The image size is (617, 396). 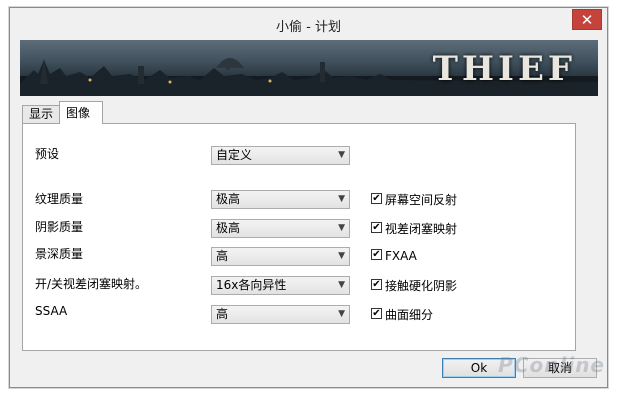 I want to click on preset-select: 自定义 ▼, so click(x=280, y=155).